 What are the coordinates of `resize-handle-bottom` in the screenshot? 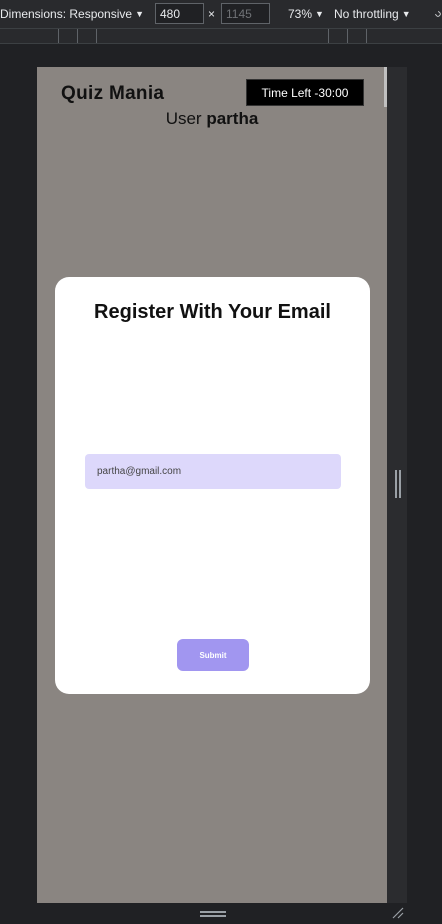 It's located at (213, 914).